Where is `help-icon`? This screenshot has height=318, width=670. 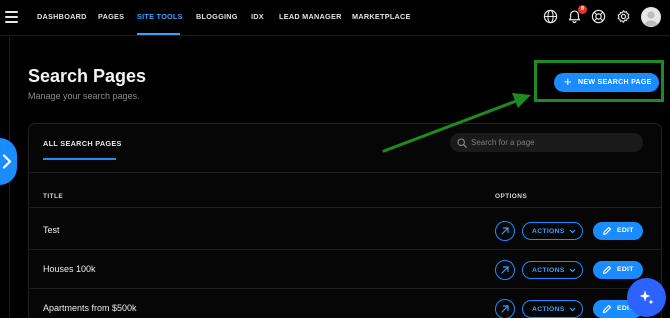 help-icon is located at coordinates (598, 16).